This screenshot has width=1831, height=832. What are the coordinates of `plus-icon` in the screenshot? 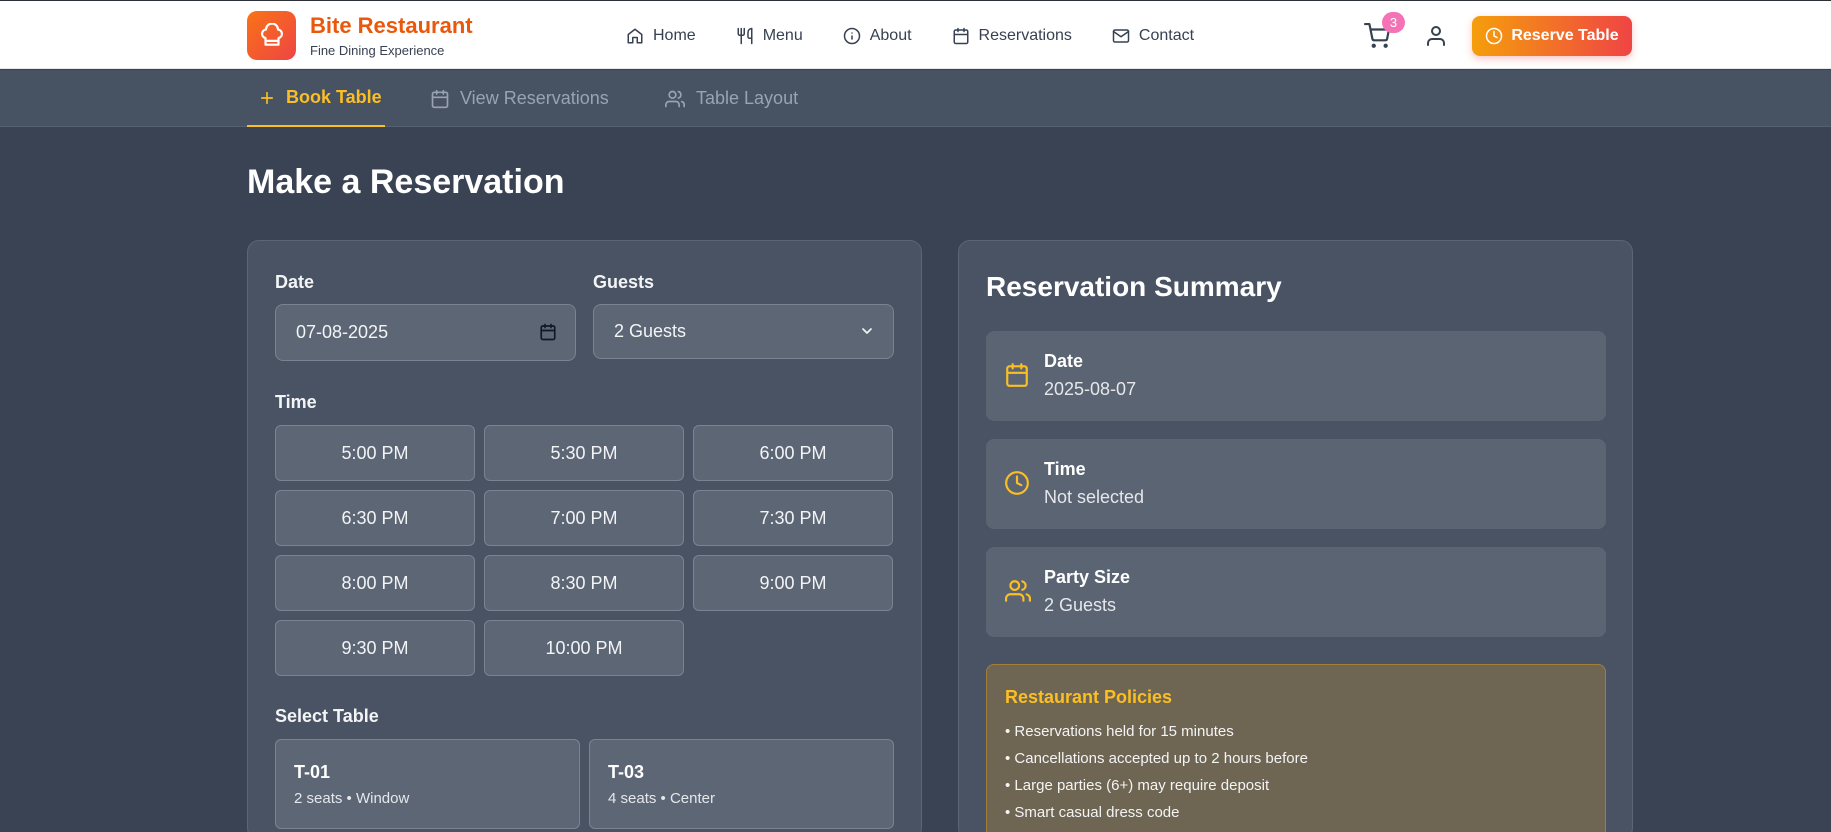 It's located at (267, 97).